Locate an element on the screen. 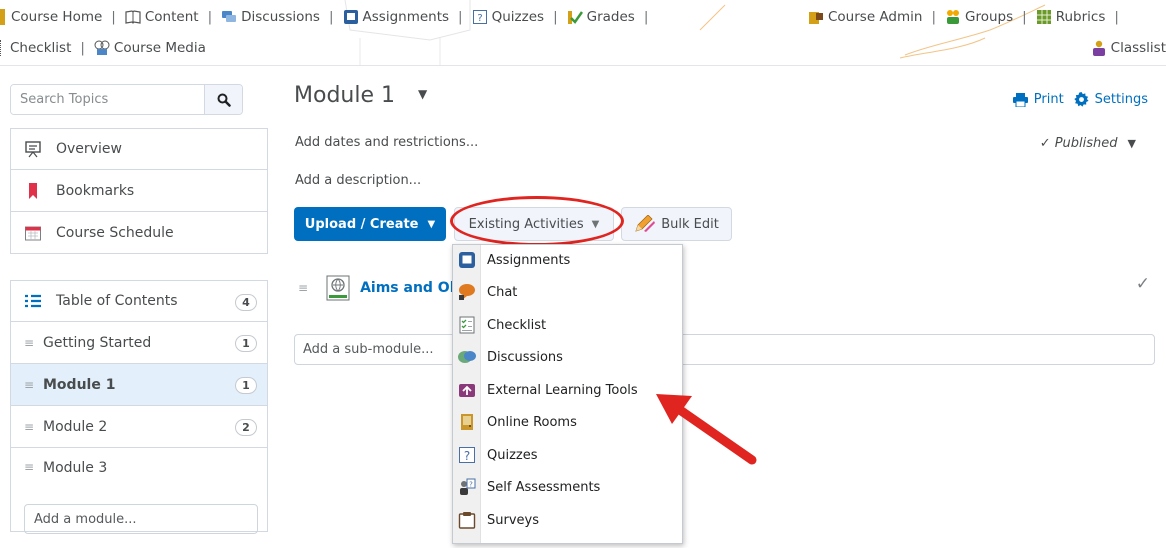 The image size is (1166, 548). add-submodule-field is located at coordinates (724, 349).